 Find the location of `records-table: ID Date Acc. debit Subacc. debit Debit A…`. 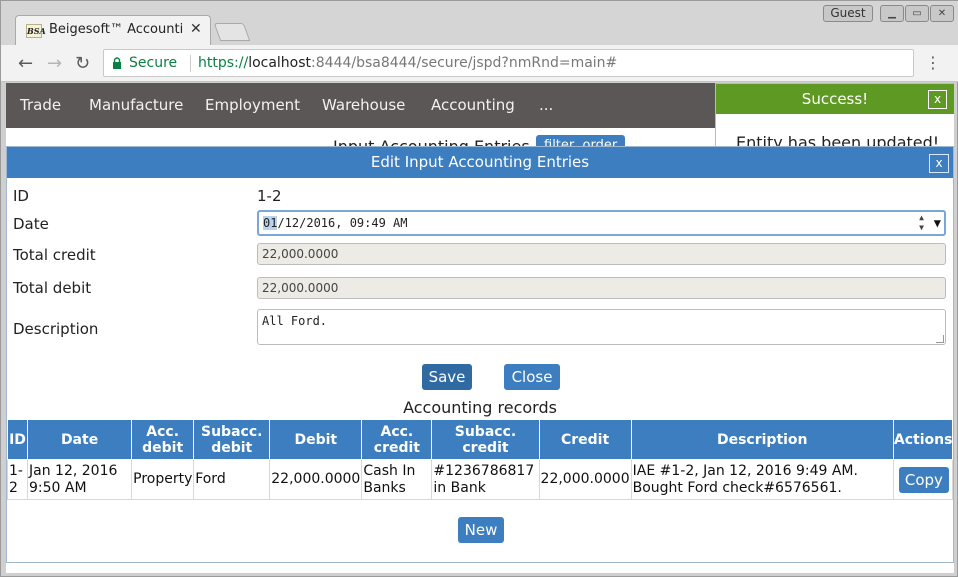

records-table: ID Date Acc. debit Subacc. debit Debit A… is located at coordinates (480, 459).